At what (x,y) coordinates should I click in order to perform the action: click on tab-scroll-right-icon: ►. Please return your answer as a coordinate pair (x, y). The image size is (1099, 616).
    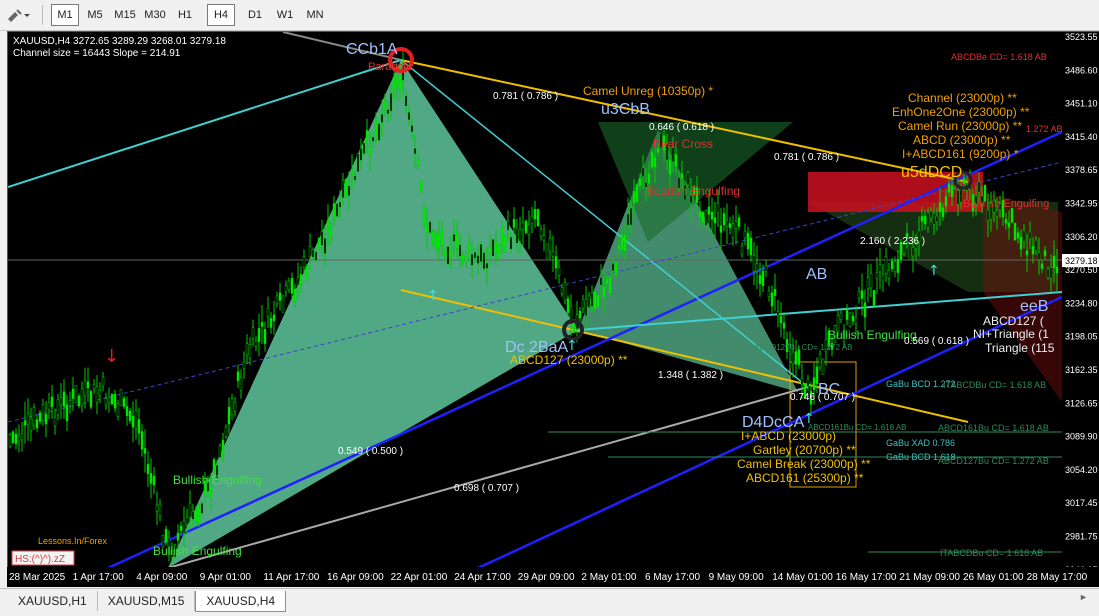
    Looking at the image, I should click on (1083, 597).